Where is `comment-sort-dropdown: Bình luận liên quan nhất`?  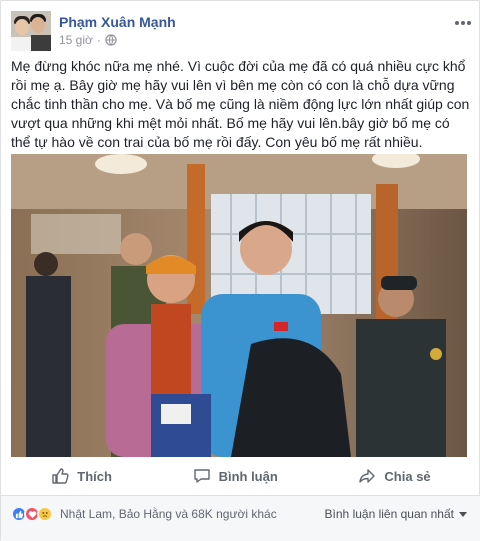
comment-sort-dropdown: Bình luận liên quan nhất is located at coordinates (396, 514).